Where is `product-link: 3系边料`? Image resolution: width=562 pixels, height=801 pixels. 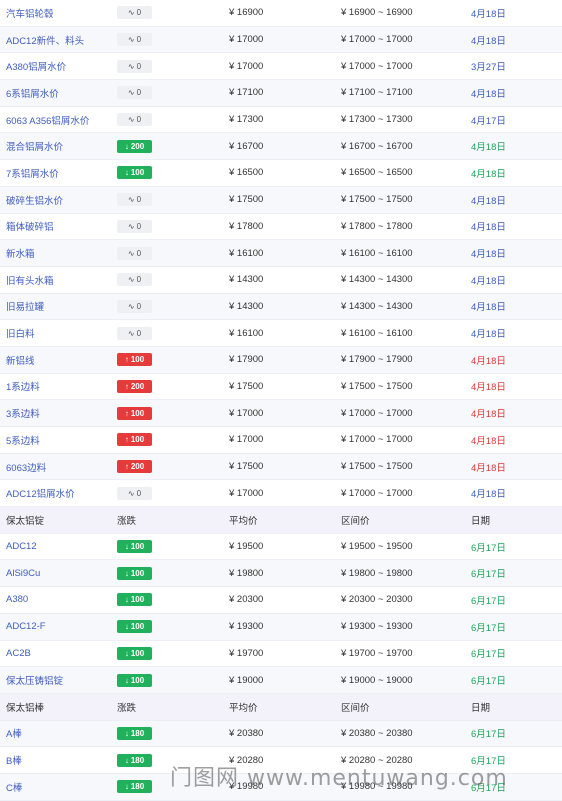
product-link: 3系边料 is located at coordinates (58, 413).